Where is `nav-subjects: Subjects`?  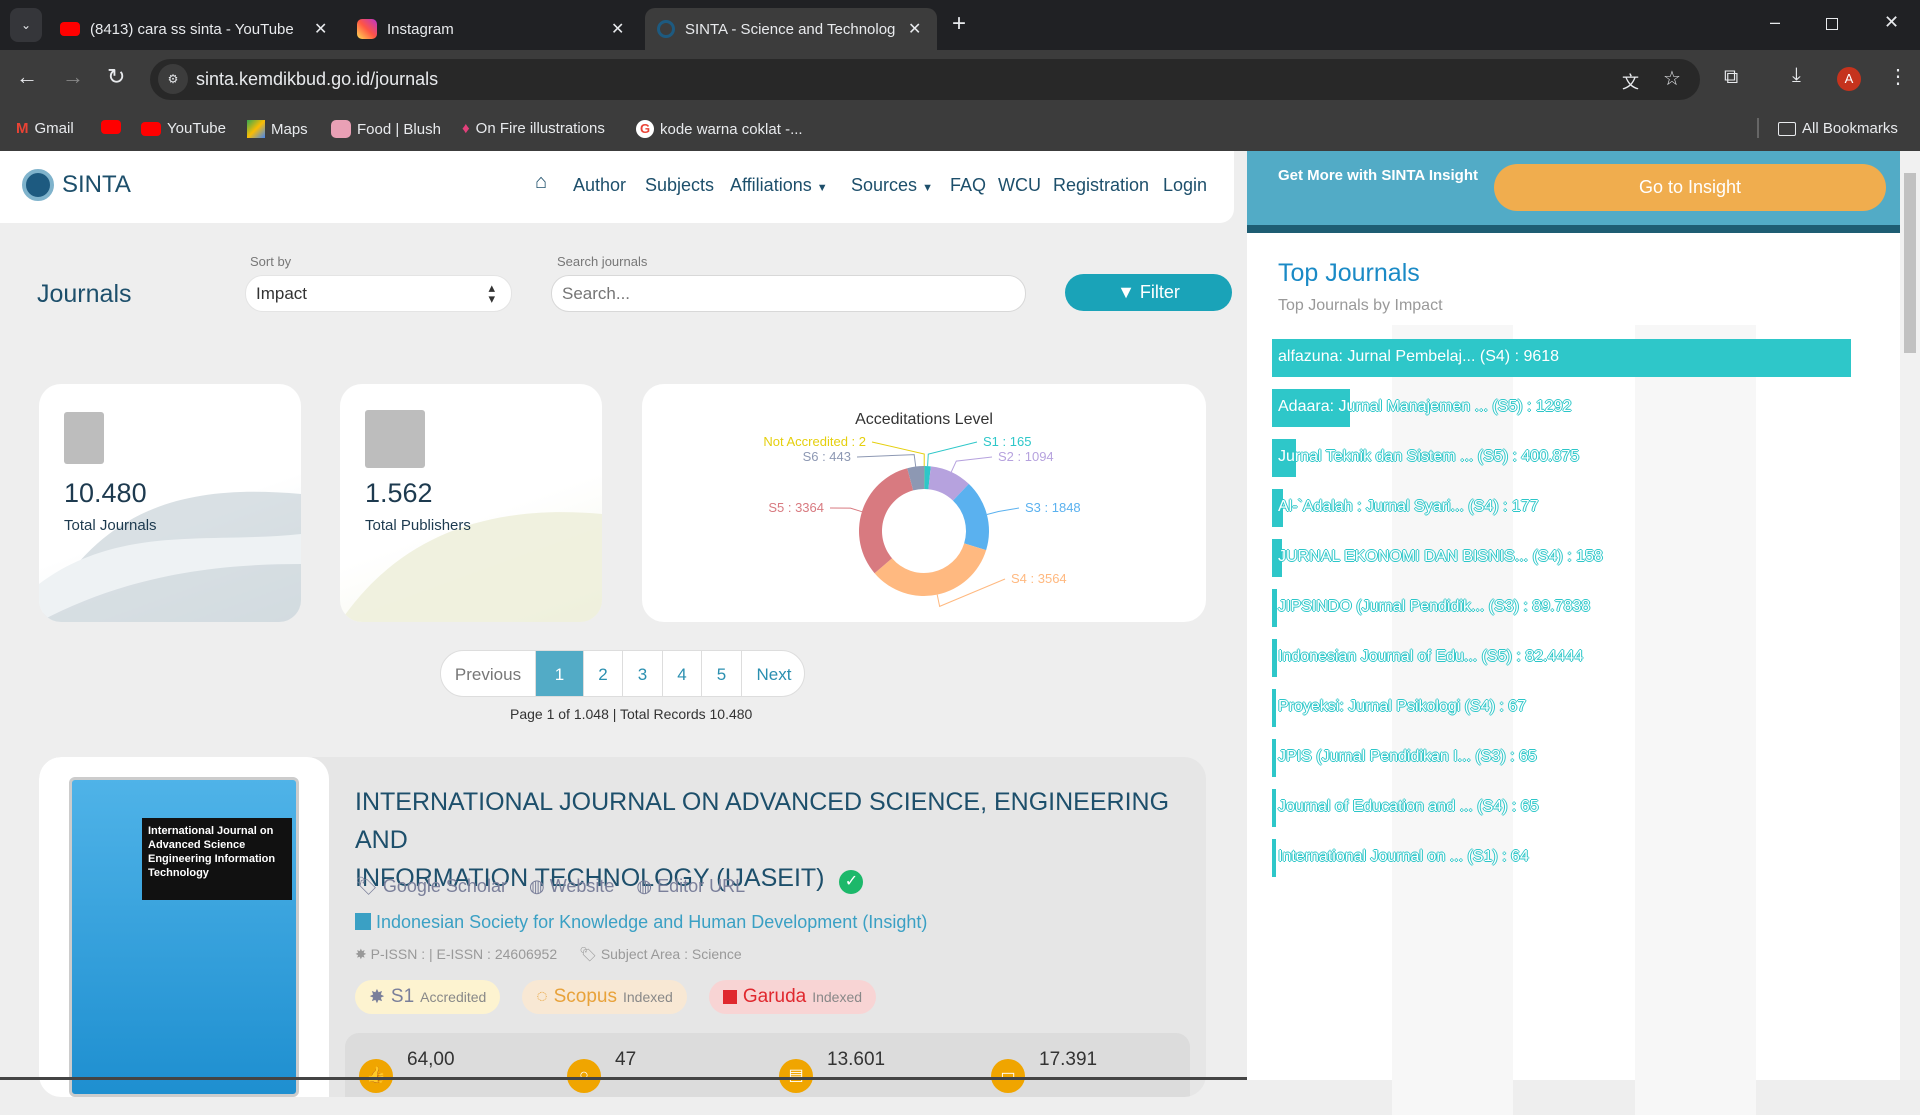
nav-subjects: Subjects is located at coordinates (679, 185).